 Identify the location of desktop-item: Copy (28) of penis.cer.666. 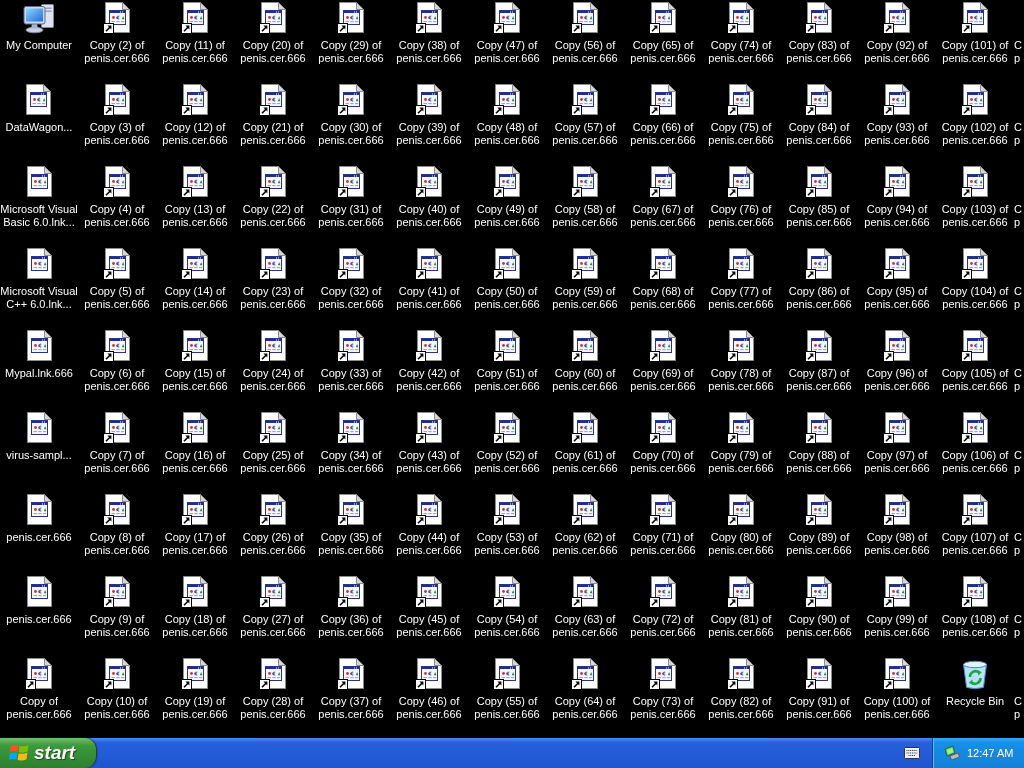
(273, 689).